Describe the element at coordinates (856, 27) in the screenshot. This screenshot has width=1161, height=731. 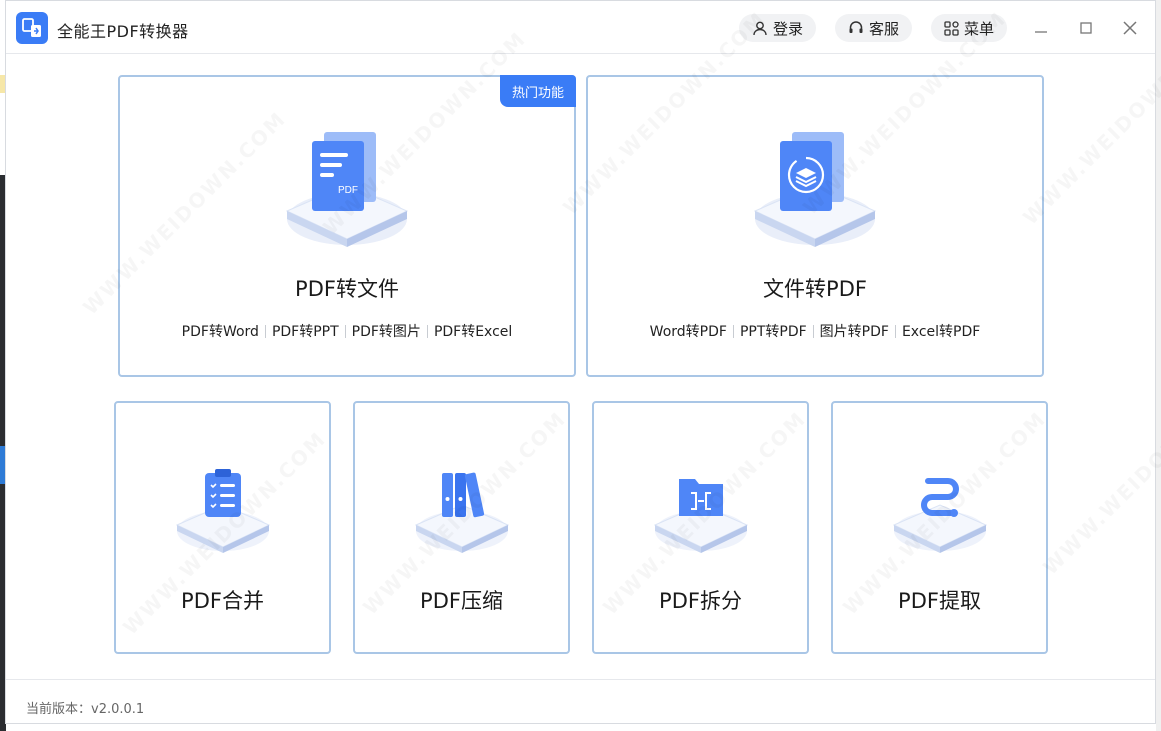
I see `headset-icon` at that location.